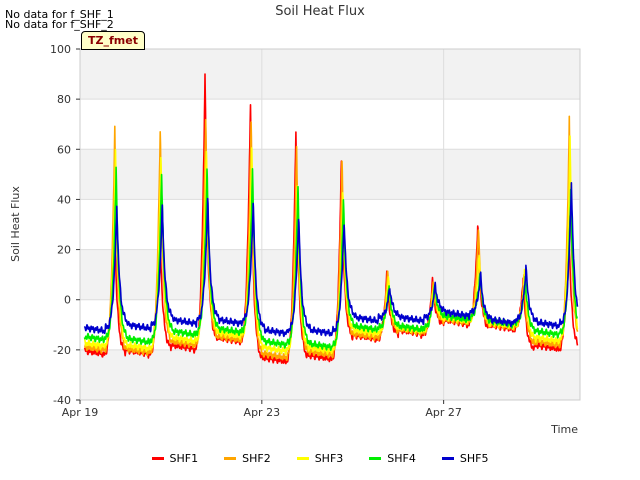  Describe the element at coordinates (329, 458) in the screenshot. I see `legend-label: SHF3` at that location.